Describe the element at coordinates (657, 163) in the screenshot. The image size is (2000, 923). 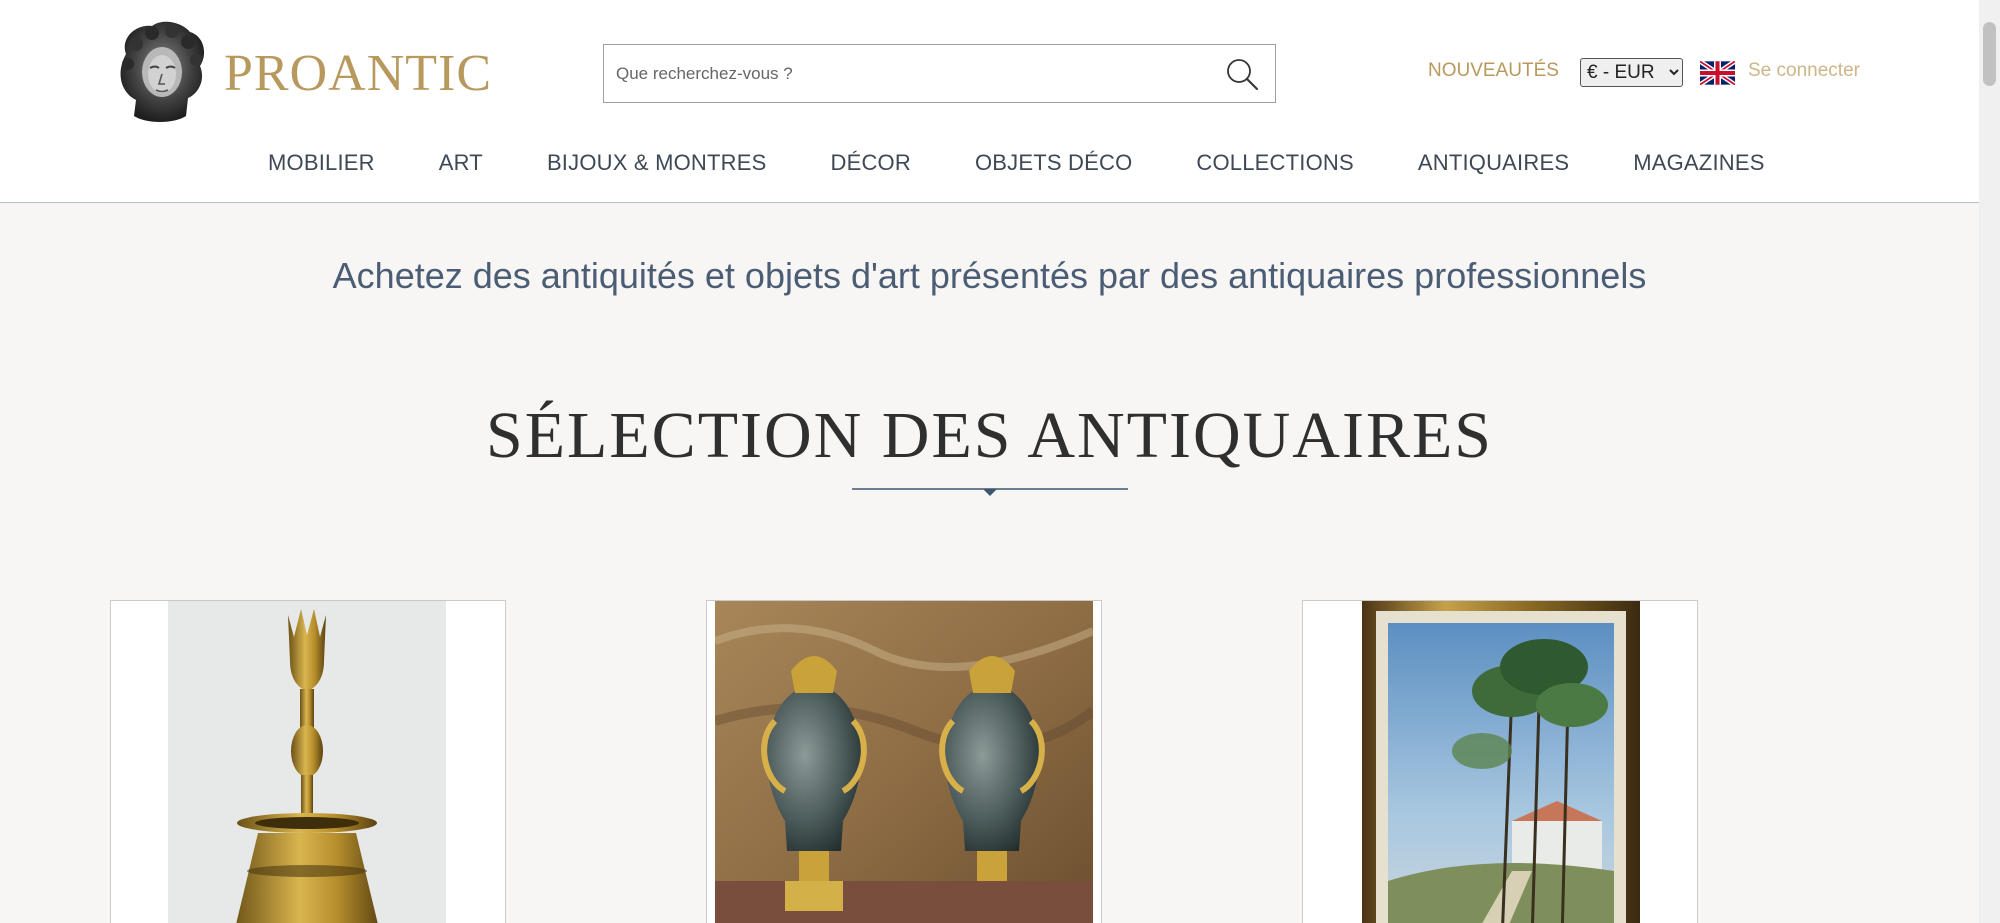
I see `nav-item-bijoux-montres: BIJOUX & MONTRES` at that location.